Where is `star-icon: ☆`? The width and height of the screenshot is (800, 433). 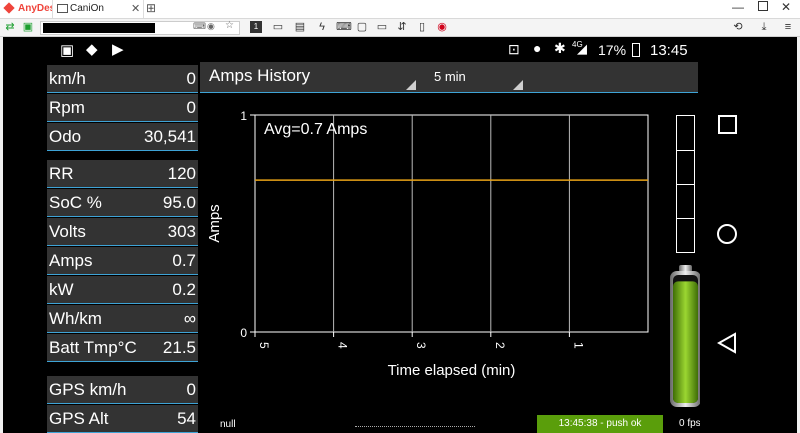
star-icon: ☆ is located at coordinates (229, 25).